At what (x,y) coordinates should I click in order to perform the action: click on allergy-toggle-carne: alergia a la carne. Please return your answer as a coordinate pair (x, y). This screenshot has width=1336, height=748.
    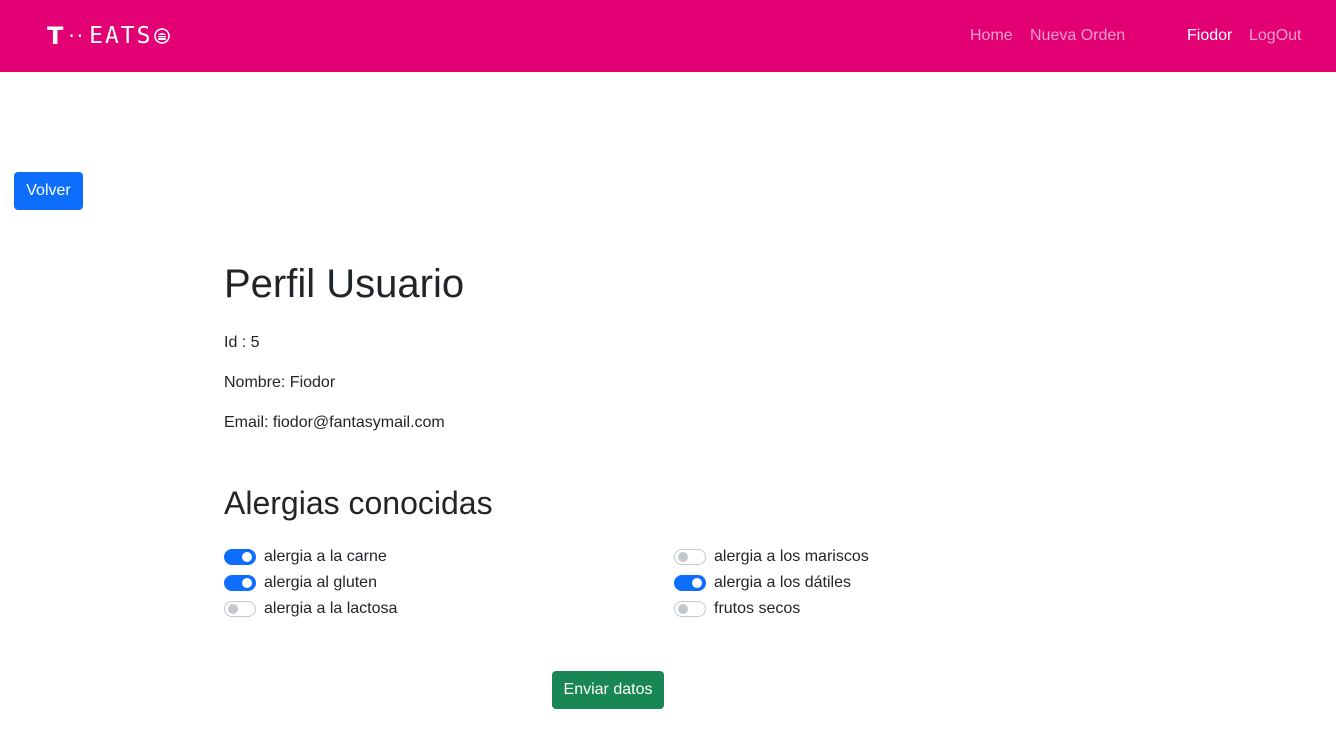
    Looking at the image, I should click on (305, 557).